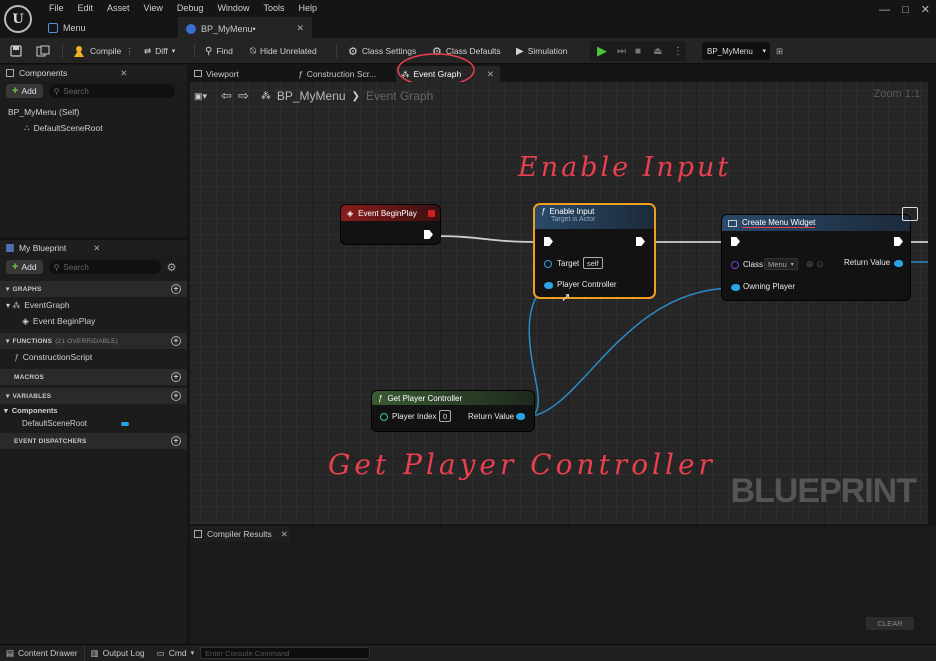 The width and height of the screenshot is (936, 661). What do you see at coordinates (93, 128) in the screenshot?
I see `tree-item-default-scene-root: ⛬ DefaultSceneRoot` at bounding box center [93, 128].